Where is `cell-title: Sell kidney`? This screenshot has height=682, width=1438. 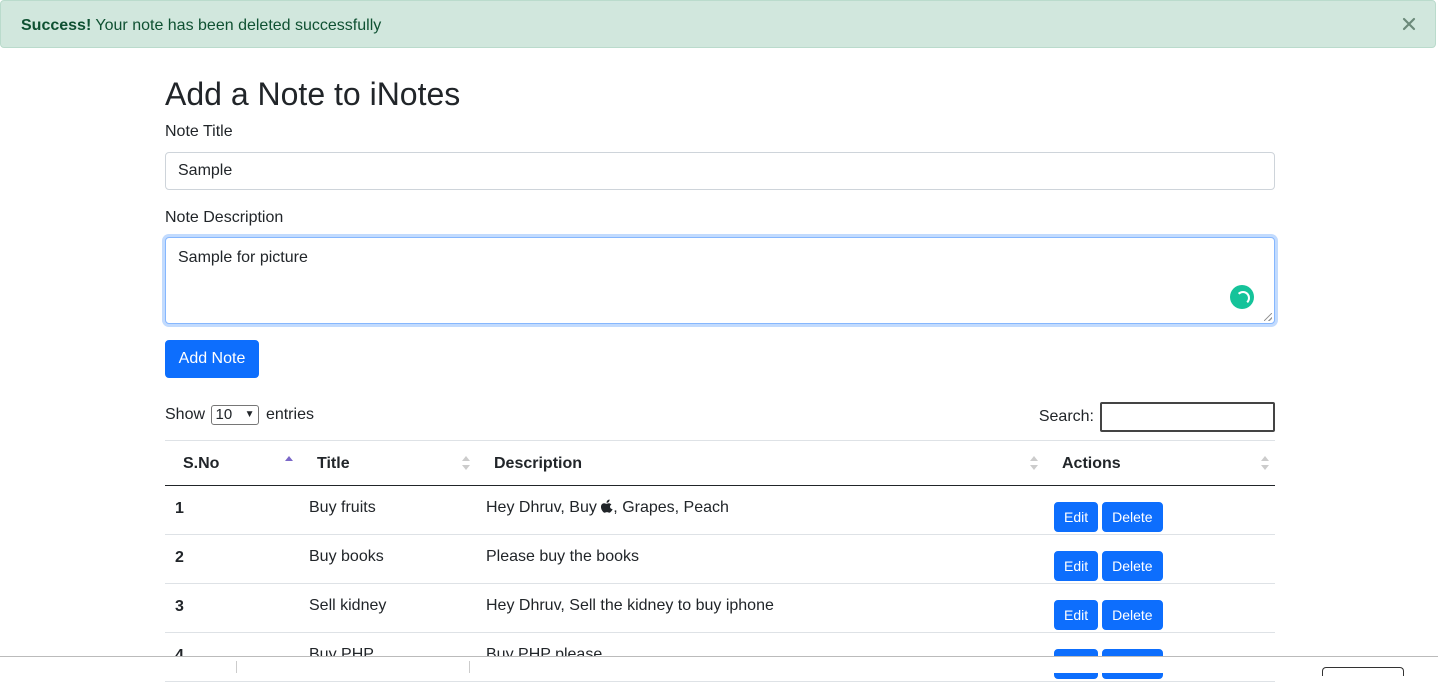 cell-title: Sell kidney is located at coordinates (348, 605).